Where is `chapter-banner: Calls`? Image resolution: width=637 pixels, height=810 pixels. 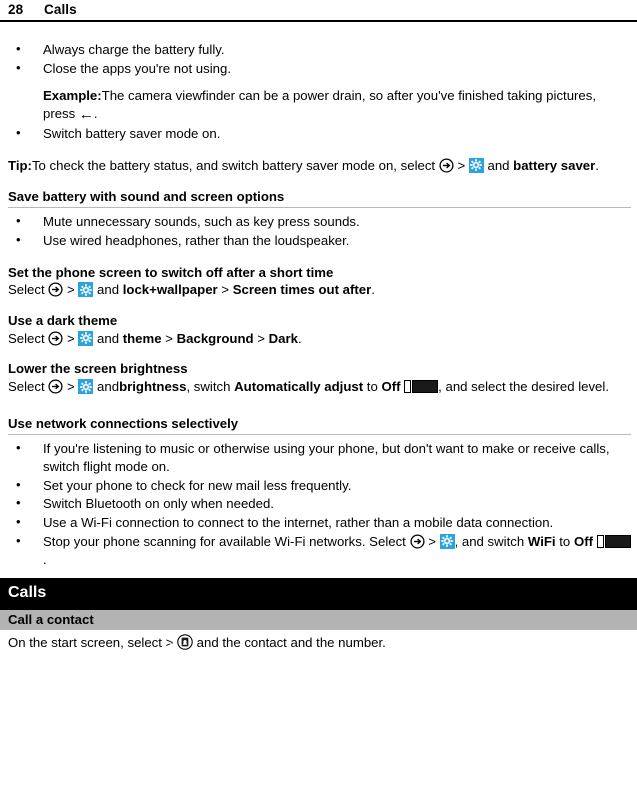 chapter-banner: Calls is located at coordinates (318, 594).